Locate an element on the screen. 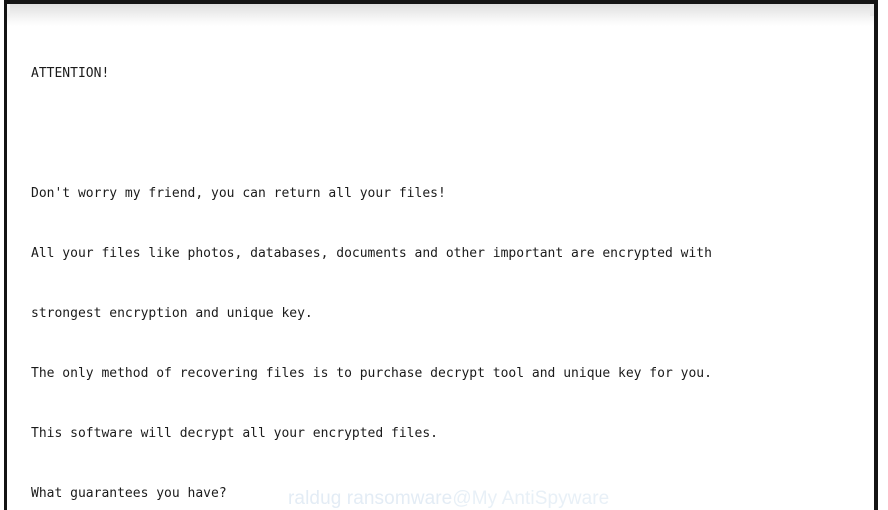  note-line-blank is located at coordinates (447, 134).